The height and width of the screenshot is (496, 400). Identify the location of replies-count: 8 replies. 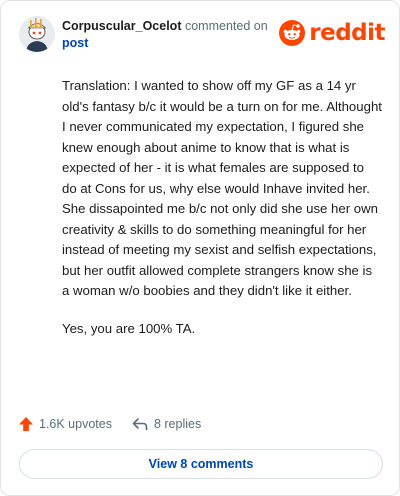
(177, 424).